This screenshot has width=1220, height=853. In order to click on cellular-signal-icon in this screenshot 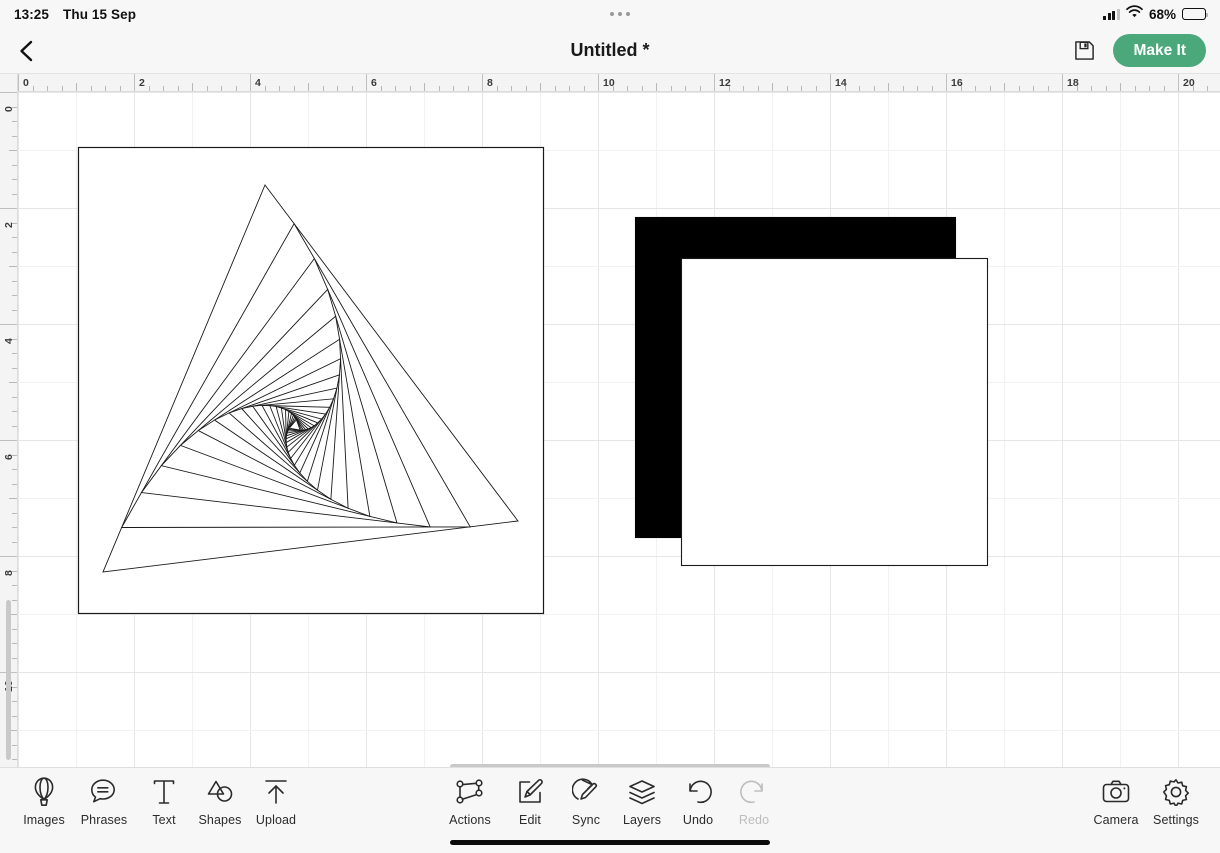, I will do `click(1111, 14)`.